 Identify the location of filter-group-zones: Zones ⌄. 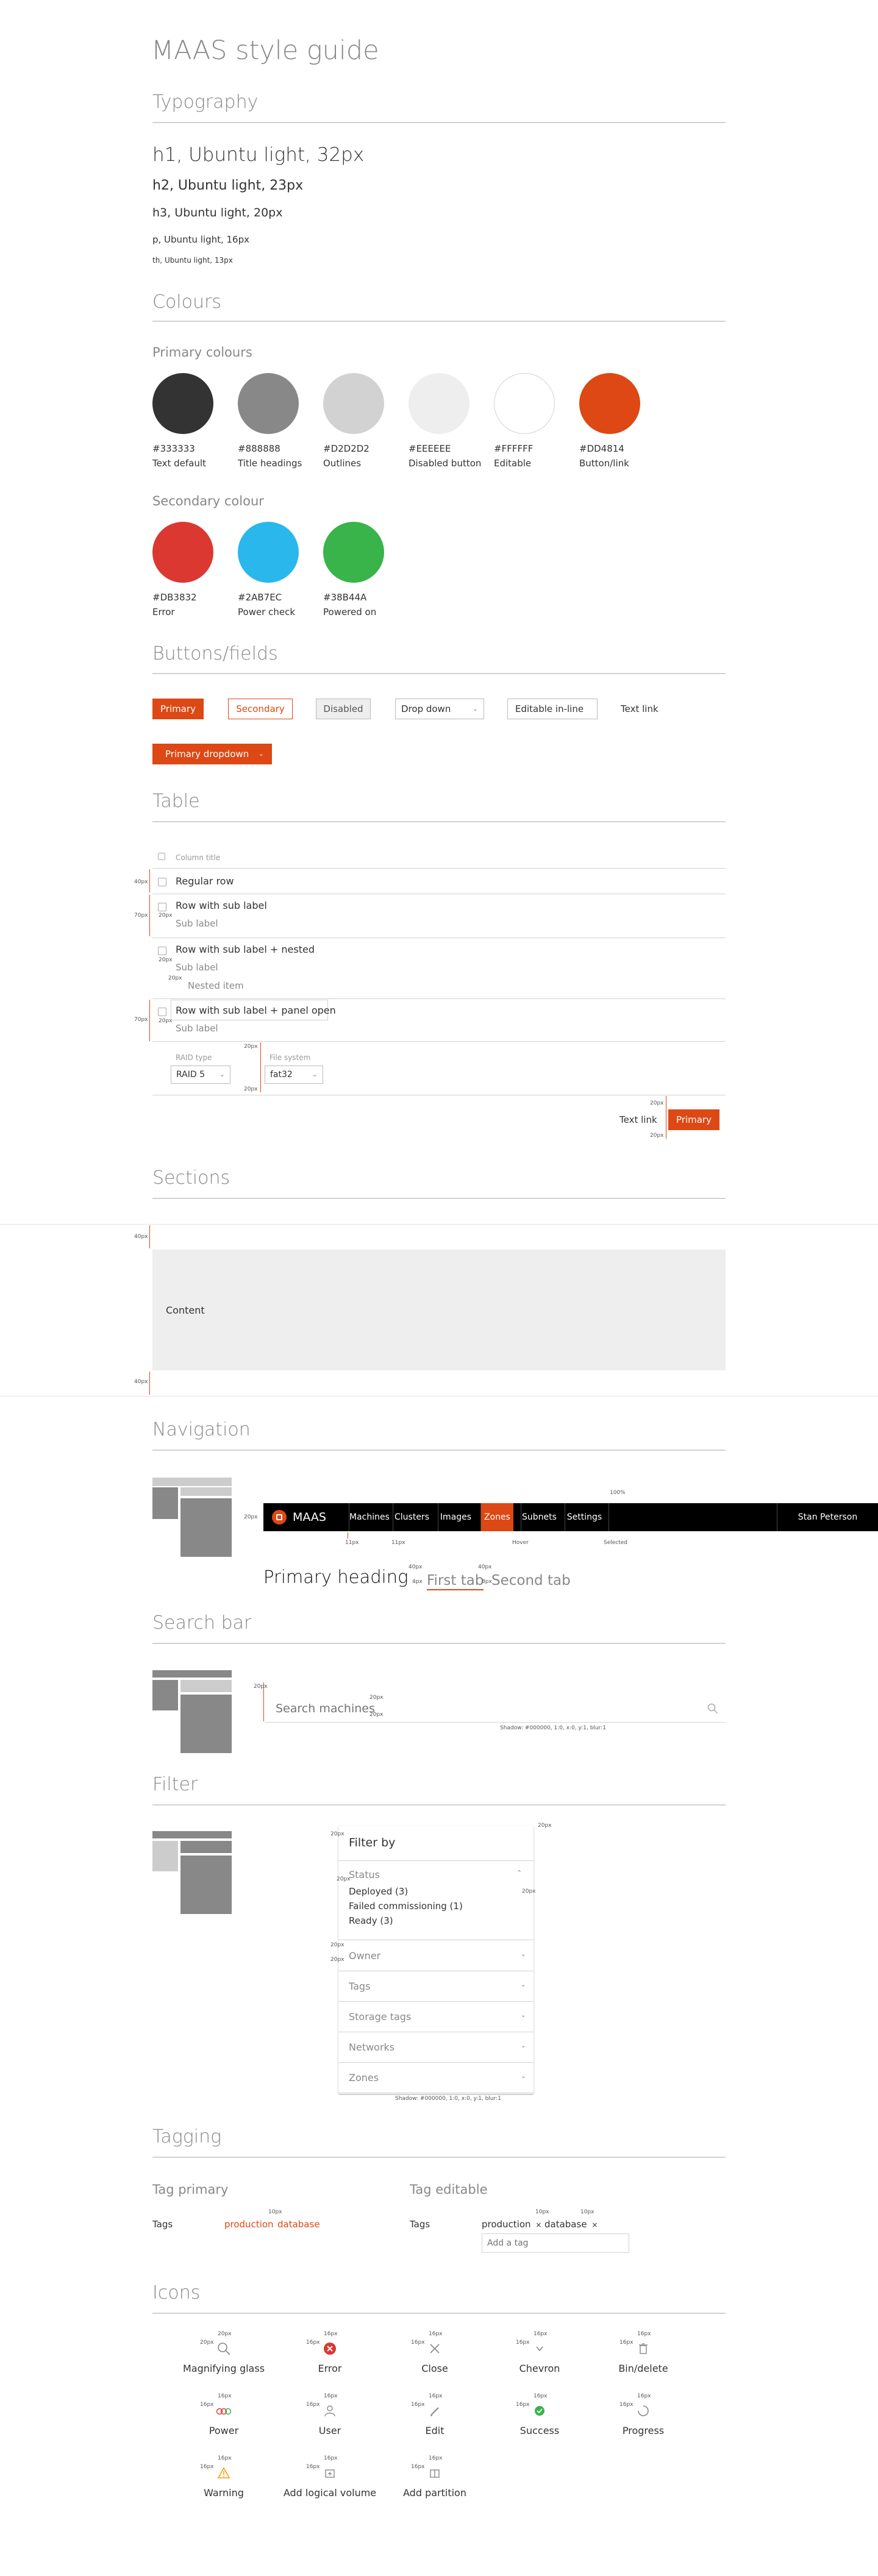
(436, 2078).